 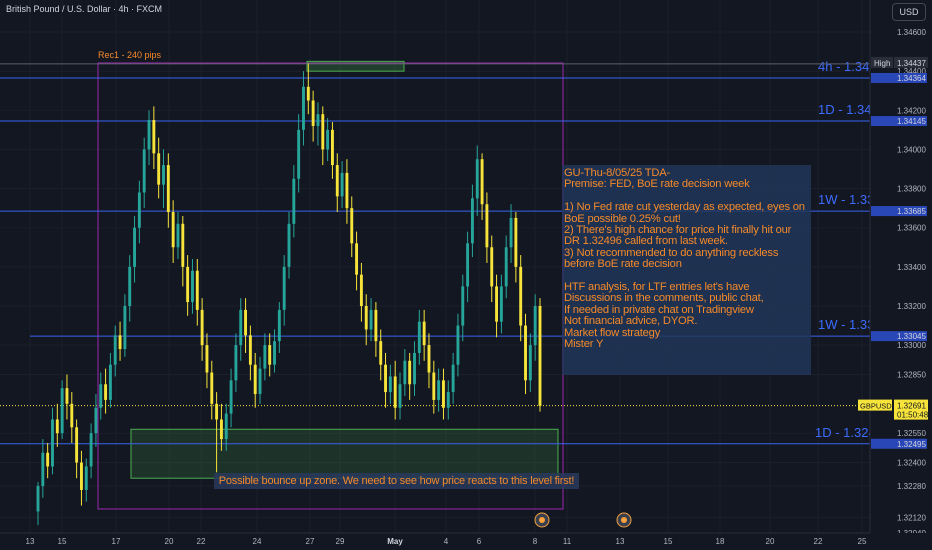 I want to click on price-tick-label: 1.34600, so click(x=911, y=32).